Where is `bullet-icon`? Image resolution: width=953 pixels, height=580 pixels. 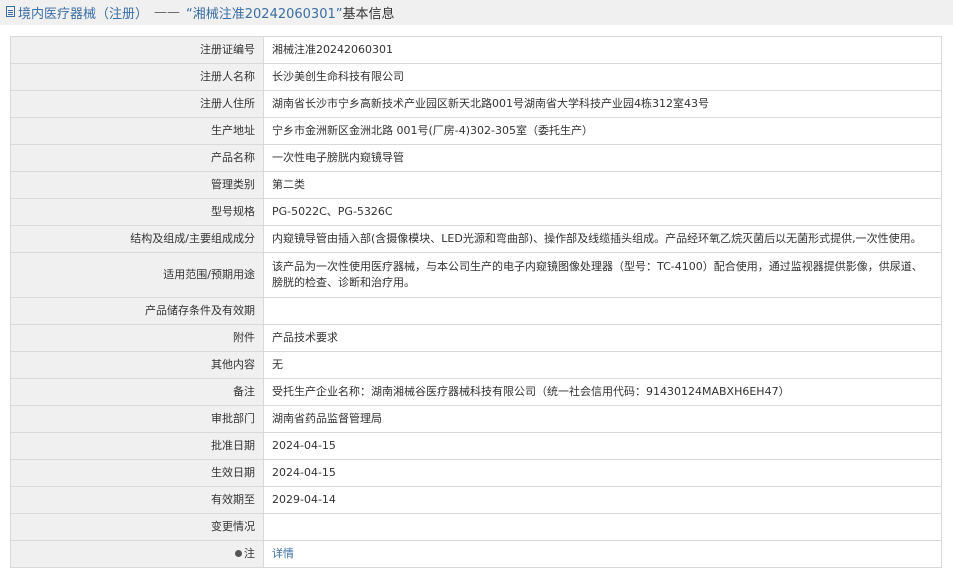 bullet-icon is located at coordinates (238, 553).